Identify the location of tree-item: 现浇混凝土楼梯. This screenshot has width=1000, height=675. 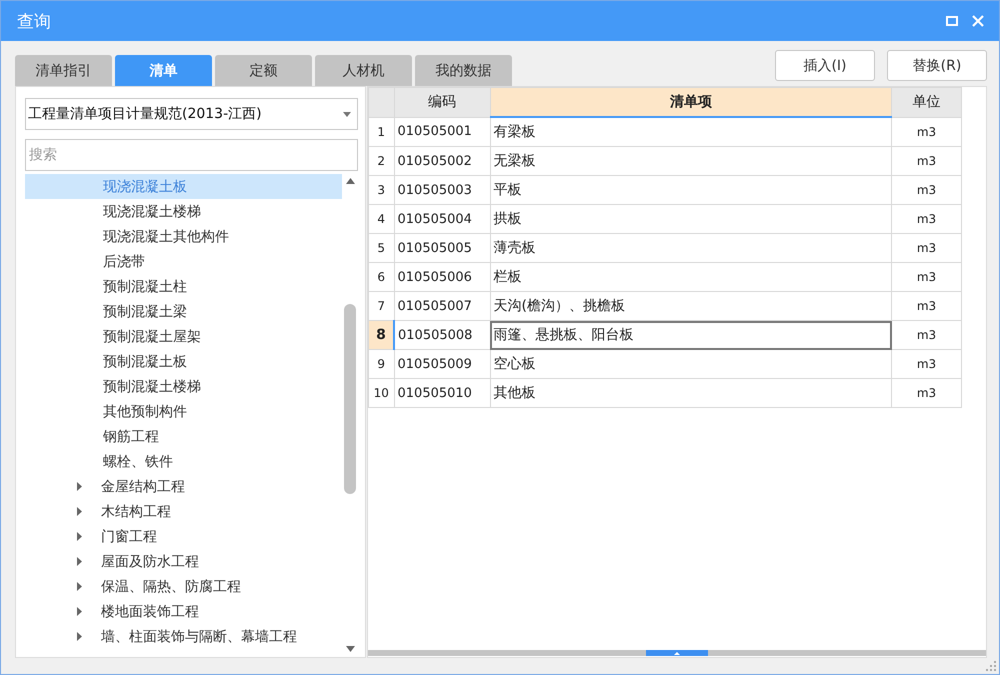
(183, 211).